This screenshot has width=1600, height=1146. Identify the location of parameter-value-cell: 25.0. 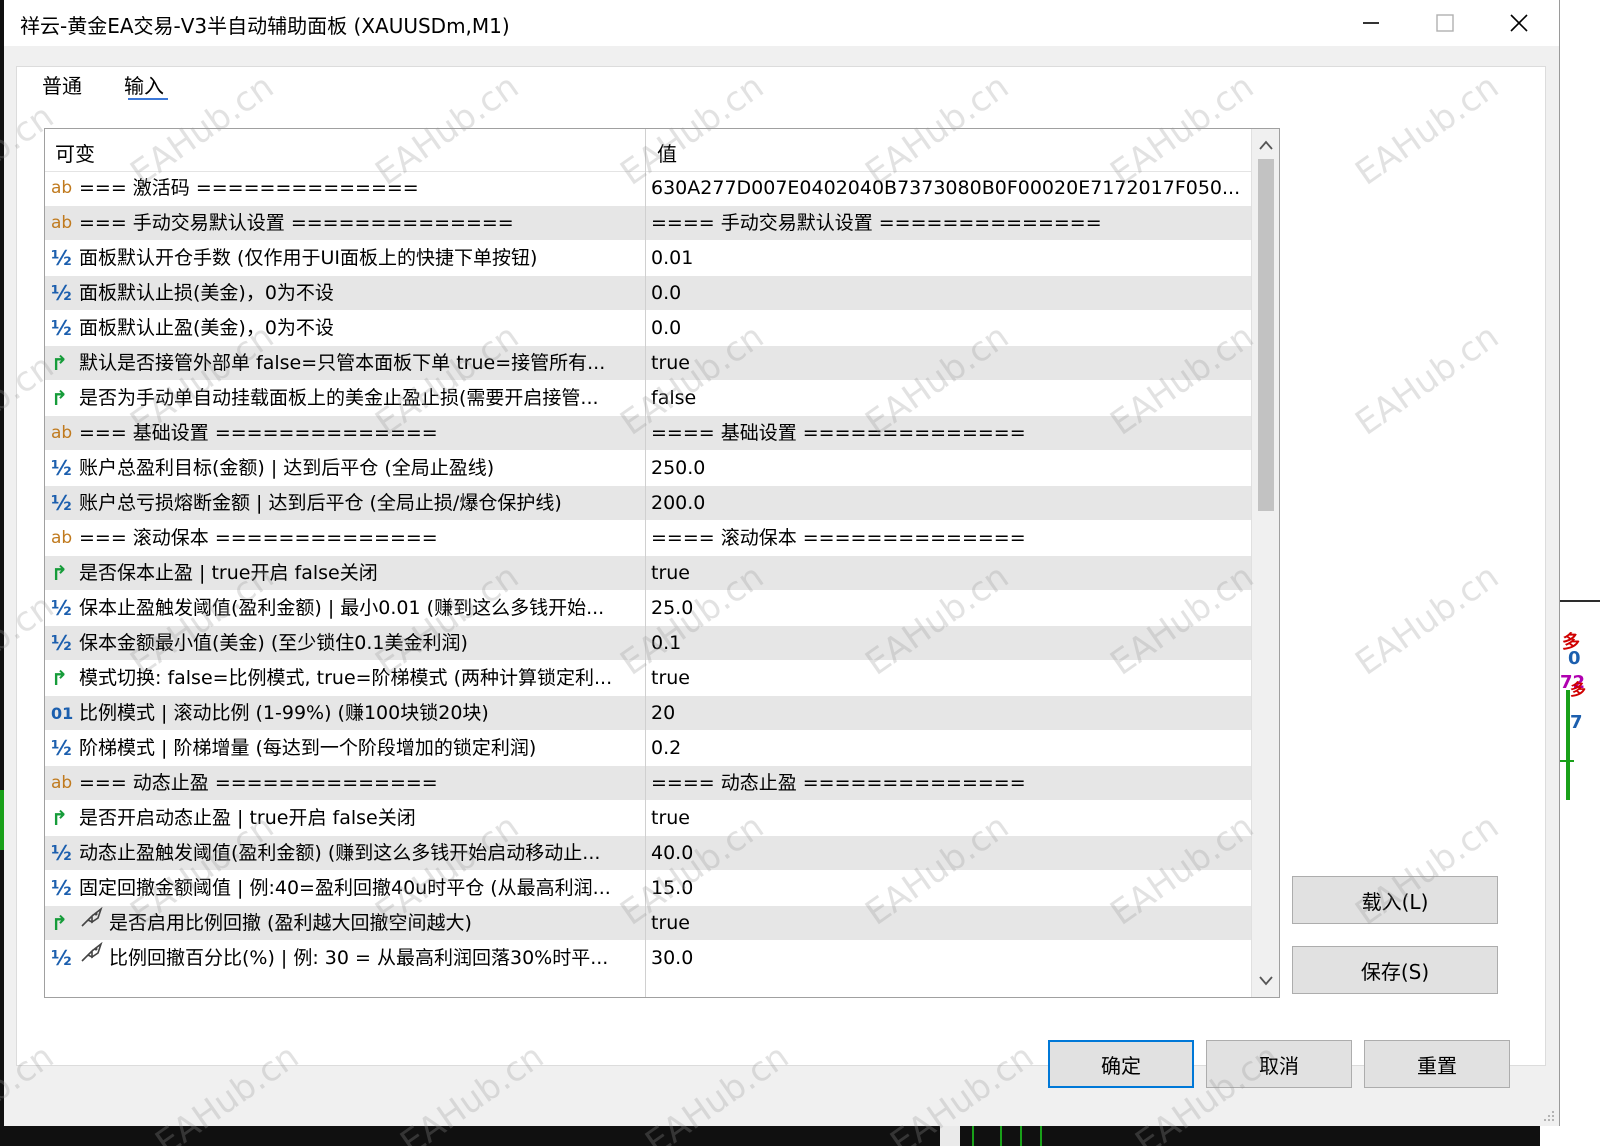
(948, 608).